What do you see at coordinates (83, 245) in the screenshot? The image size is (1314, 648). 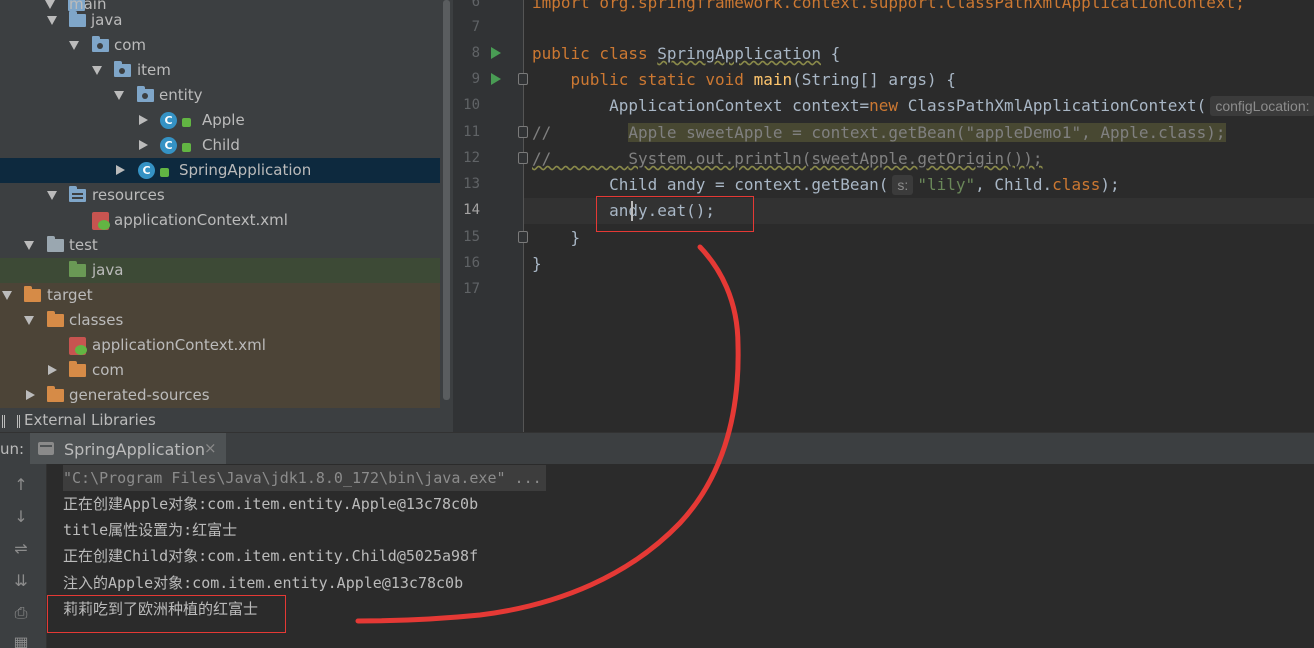 I see `tree-row-label: test` at bounding box center [83, 245].